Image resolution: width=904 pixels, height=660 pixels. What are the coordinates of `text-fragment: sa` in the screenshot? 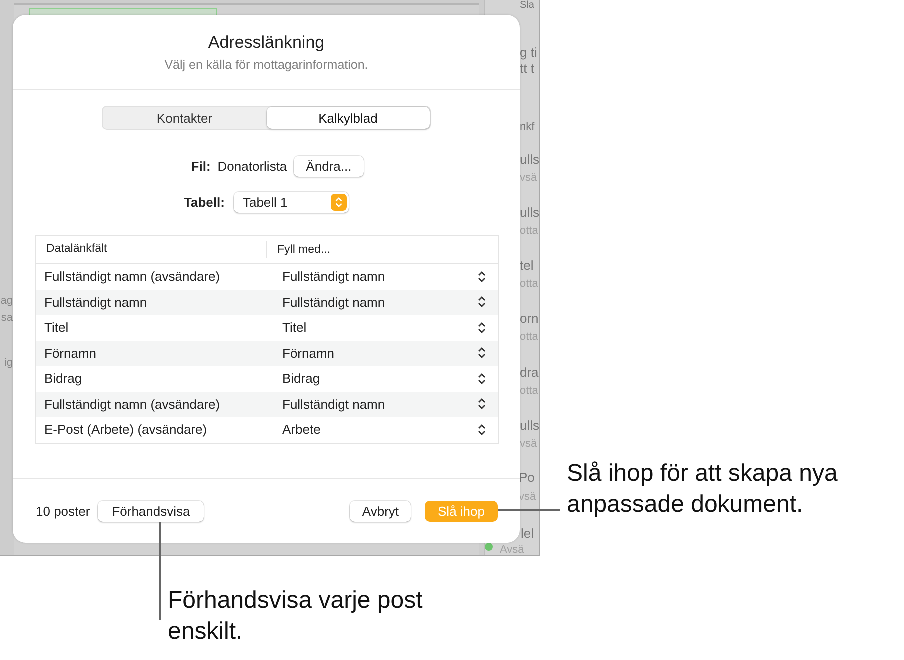 It's located at (7, 319).